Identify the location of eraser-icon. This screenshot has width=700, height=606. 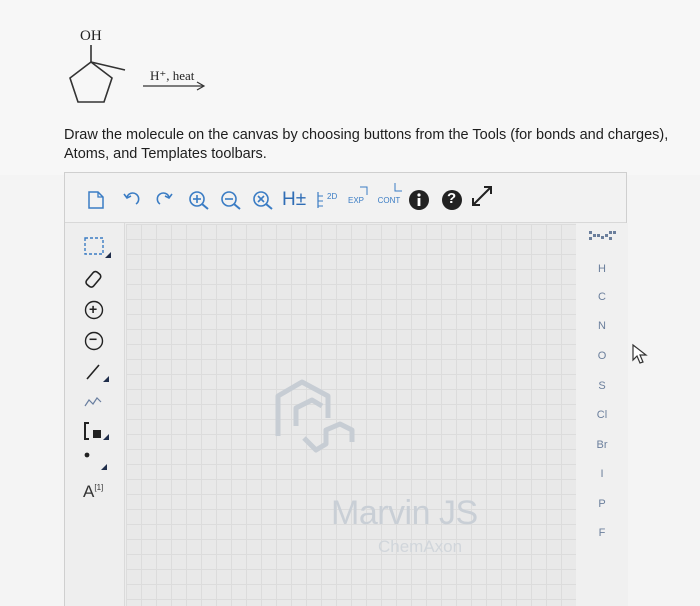
(102, 278).